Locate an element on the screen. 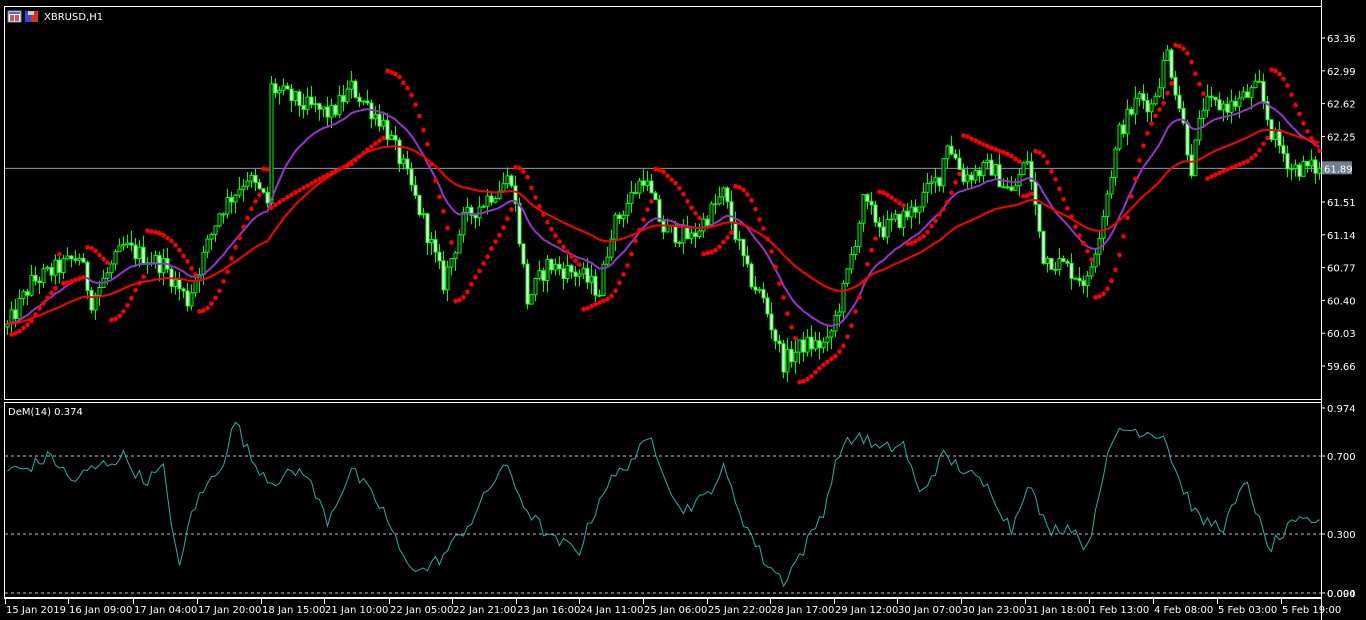  indicator-tick-label: 0.300 is located at coordinates (1341, 535).